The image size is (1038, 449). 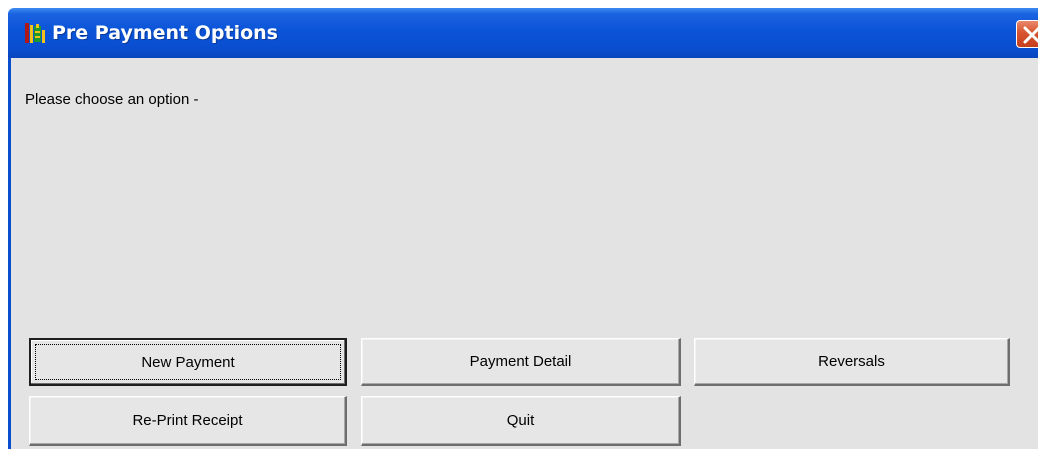 I want to click on reprint-receipt-button: Re-Print Receipt, so click(x=188, y=421).